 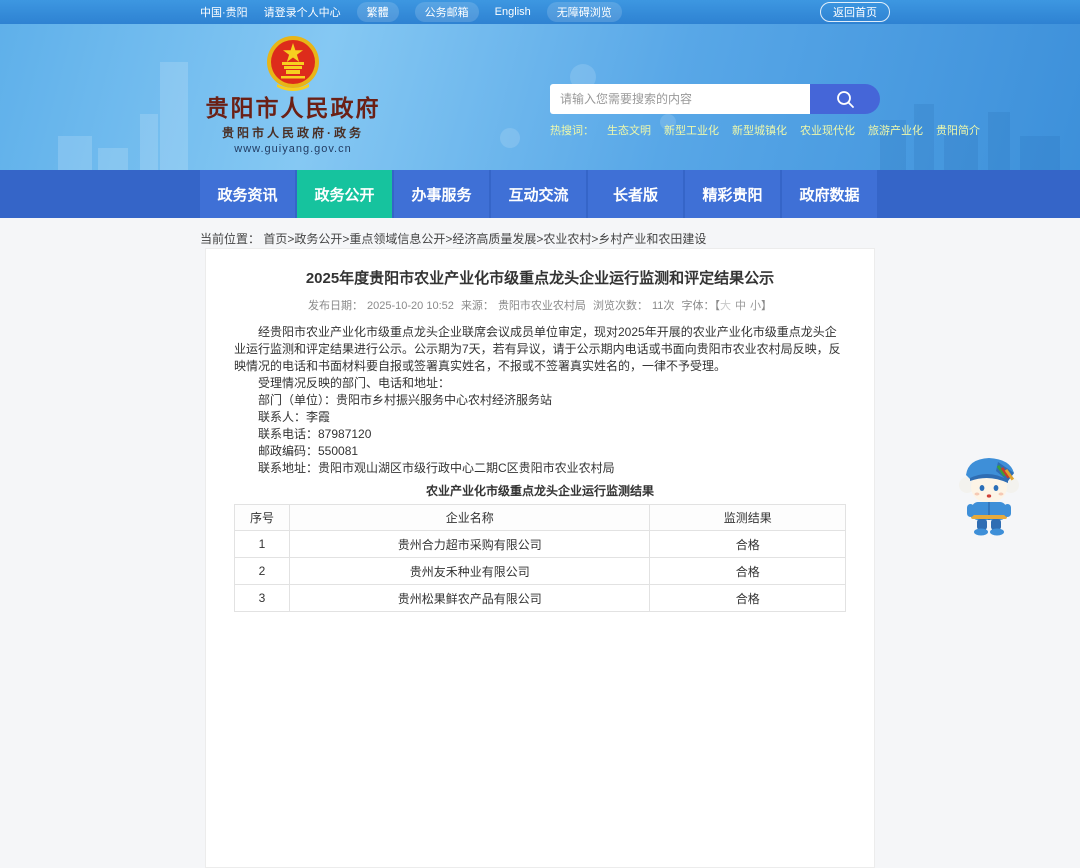 I want to click on cell-index: 3, so click(x=262, y=598).